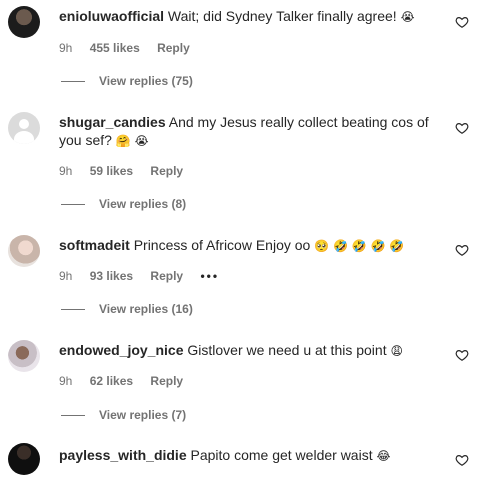 The width and height of the screenshot is (478, 479). What do you see at coordinates (127, 309) in the screenshot?
I see `view-replies-button: View replies (16)` at bounding box center [127, 309].